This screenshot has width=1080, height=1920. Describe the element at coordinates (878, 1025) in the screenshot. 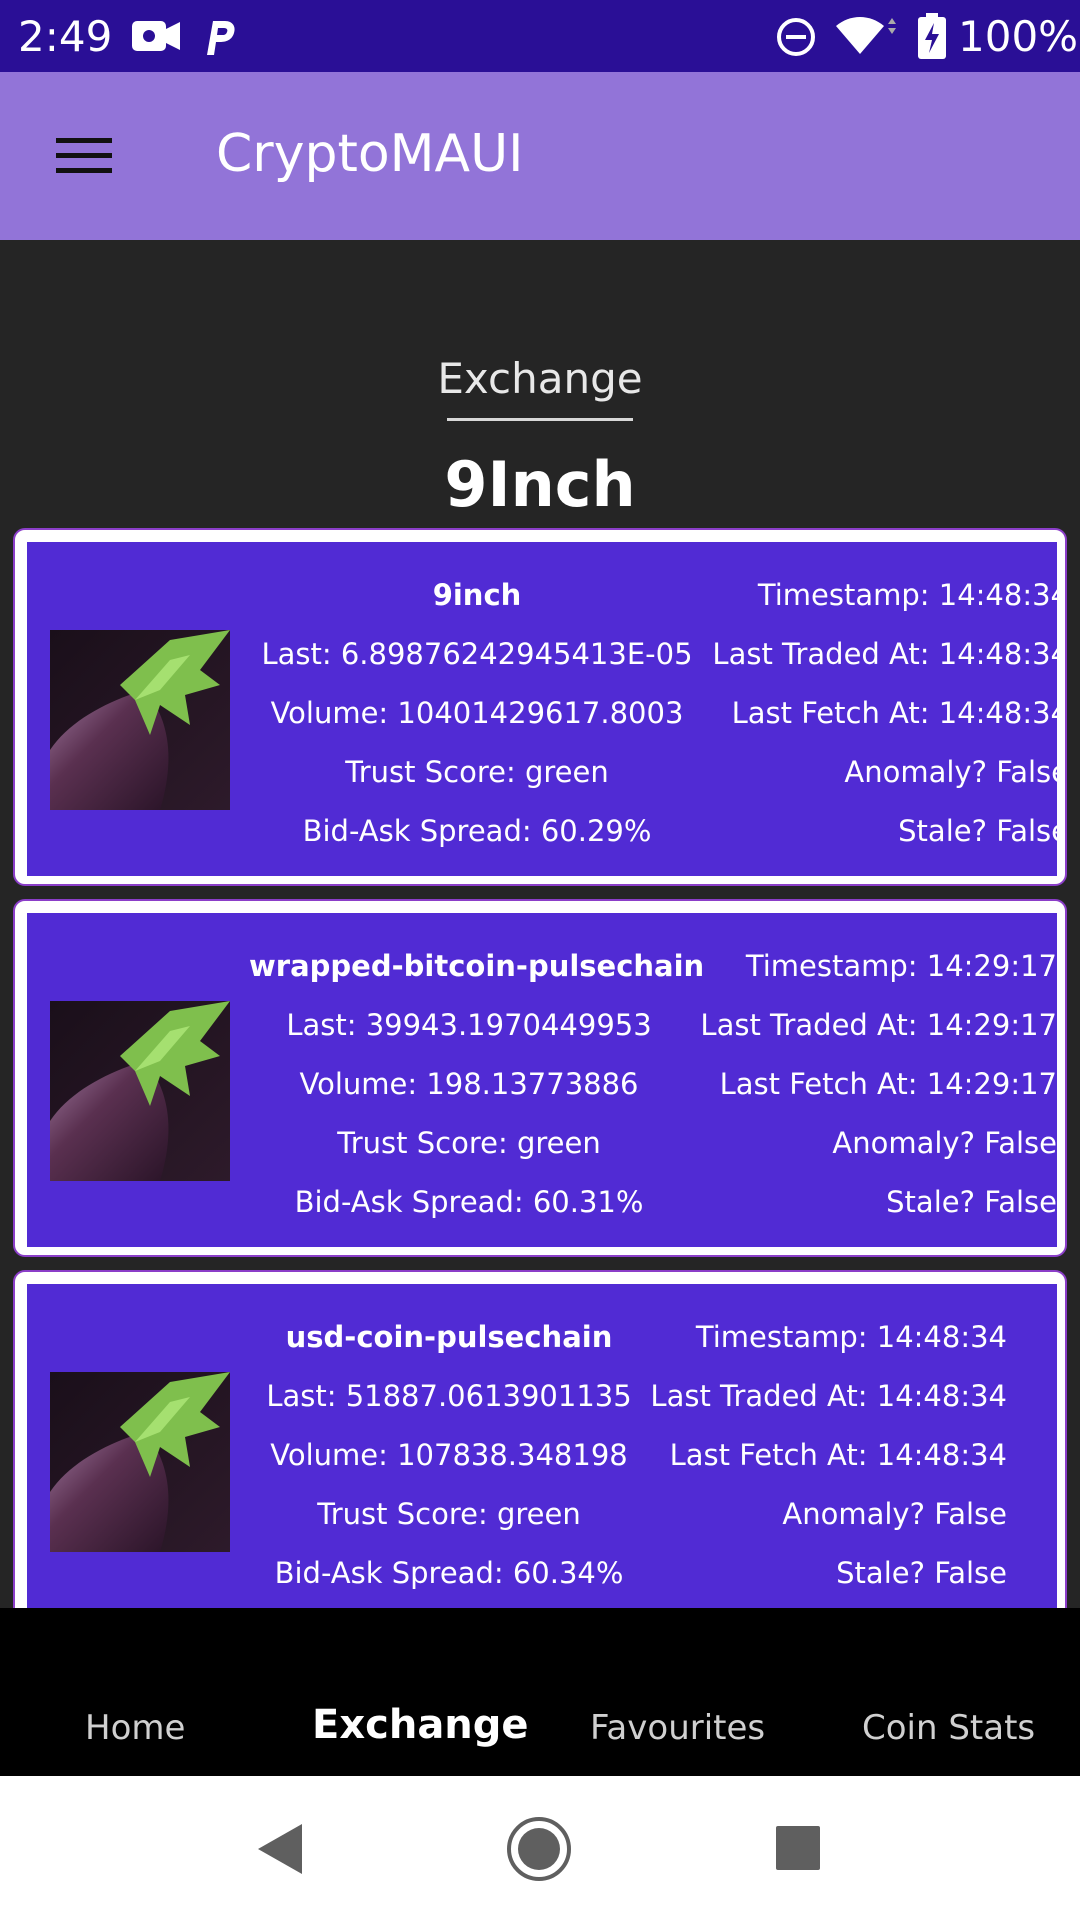

I see `last-traded-at: Last Traded At: 14:29:17` at that location.